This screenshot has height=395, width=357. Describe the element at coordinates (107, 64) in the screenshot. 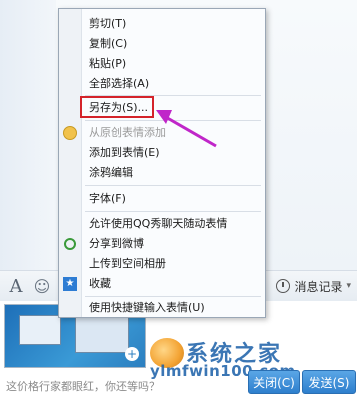

I see `menu-item-paste: 粘贴(P)` at that location.